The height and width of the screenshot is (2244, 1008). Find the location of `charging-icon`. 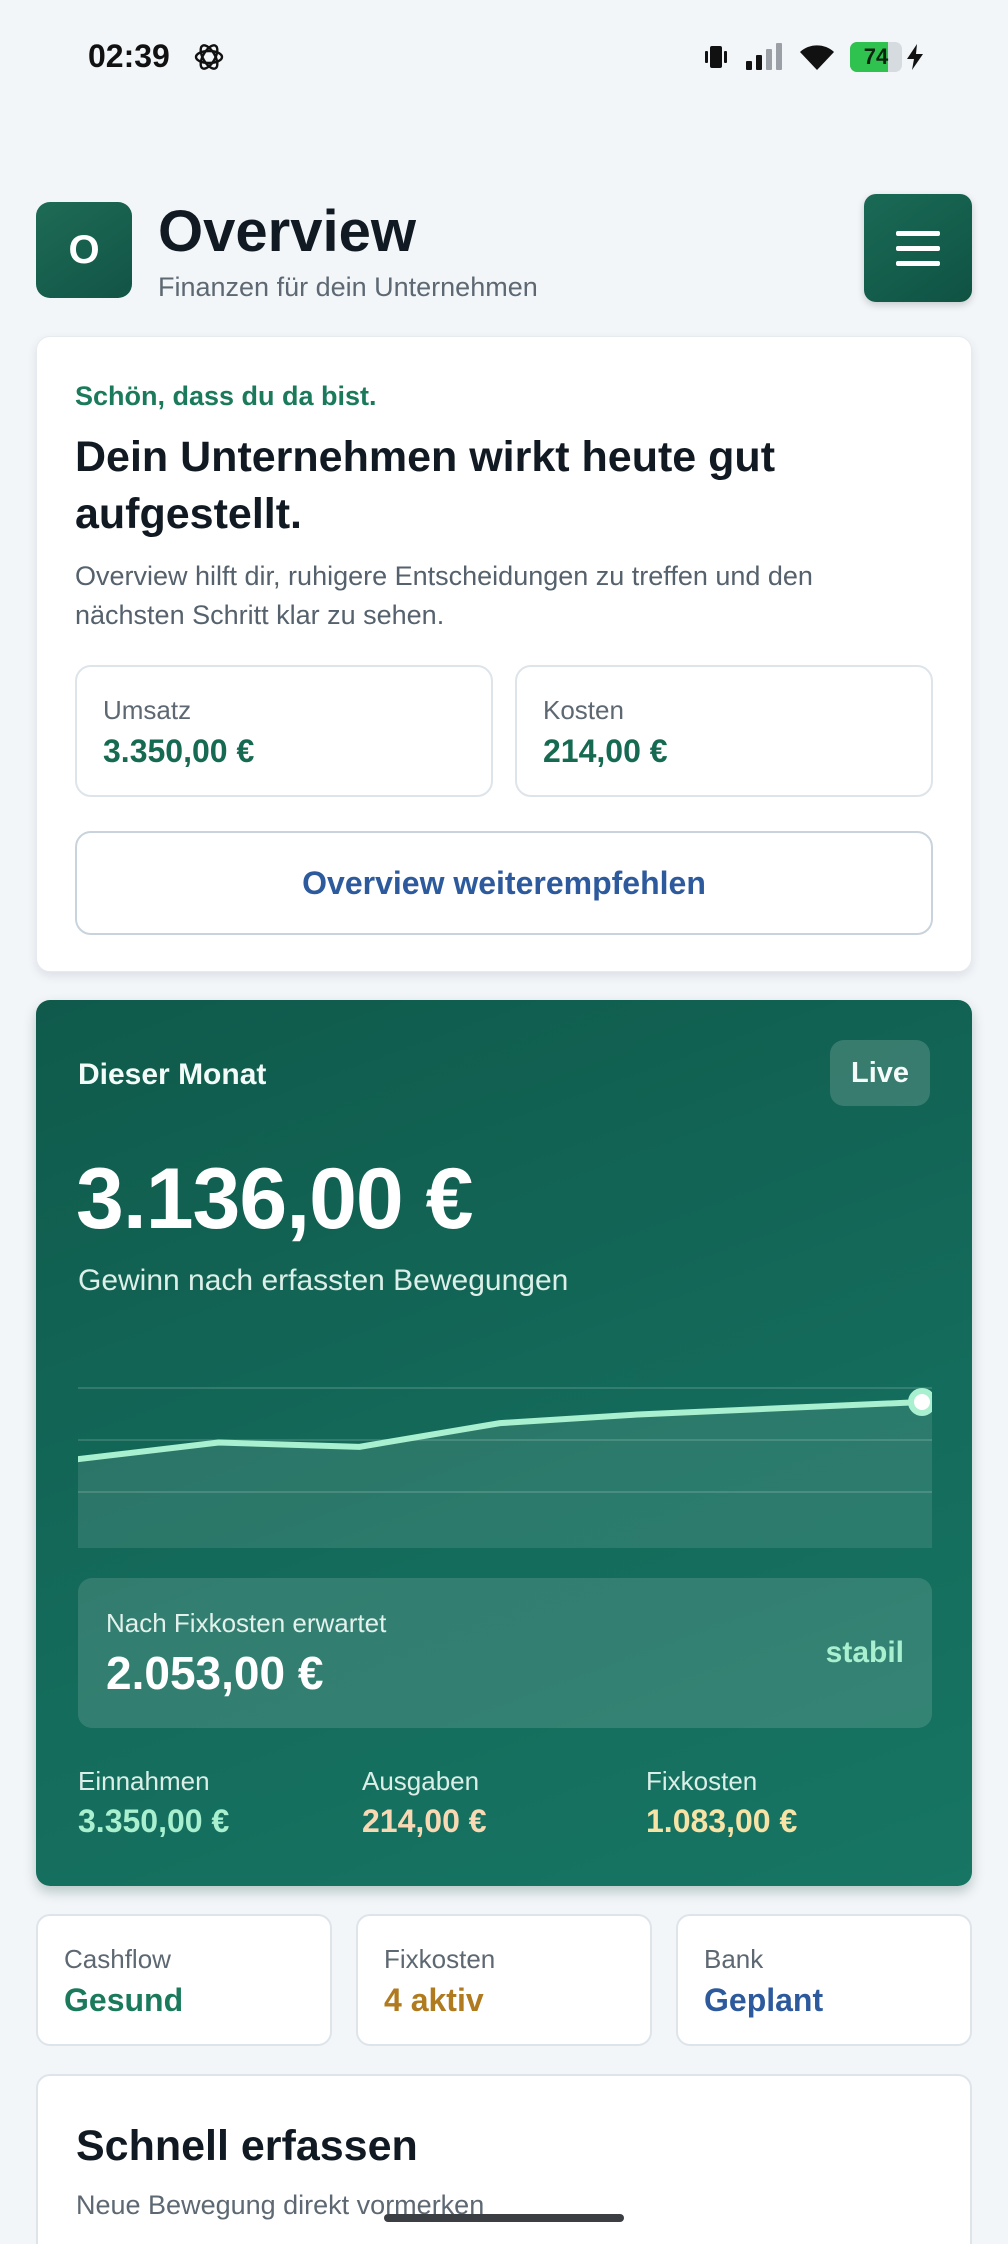

charging-icon is located at coordinates (915, 57).